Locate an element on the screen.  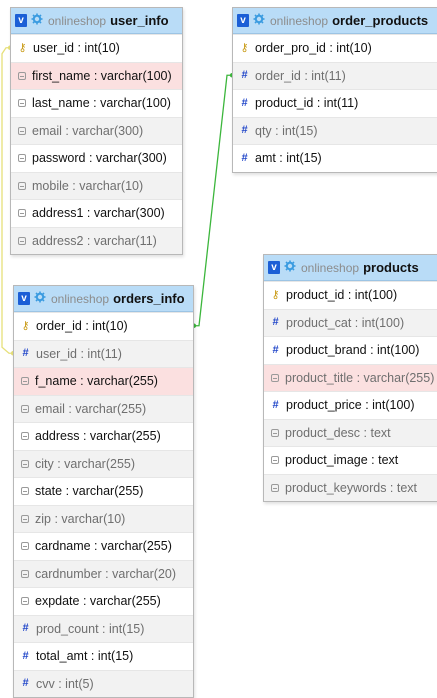
column-row: # order_id : int(11) is located at coordinates (335, 75).